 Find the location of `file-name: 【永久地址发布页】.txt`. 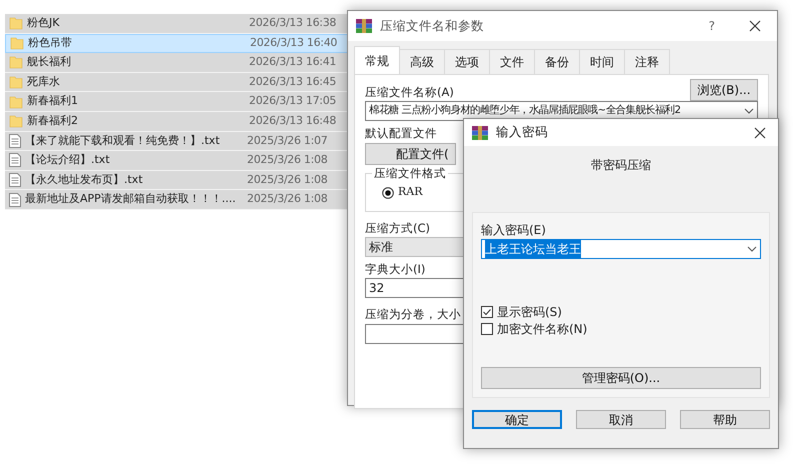

file-name: 【永久地址发布页】.txt is located at coordinates (84, 180).